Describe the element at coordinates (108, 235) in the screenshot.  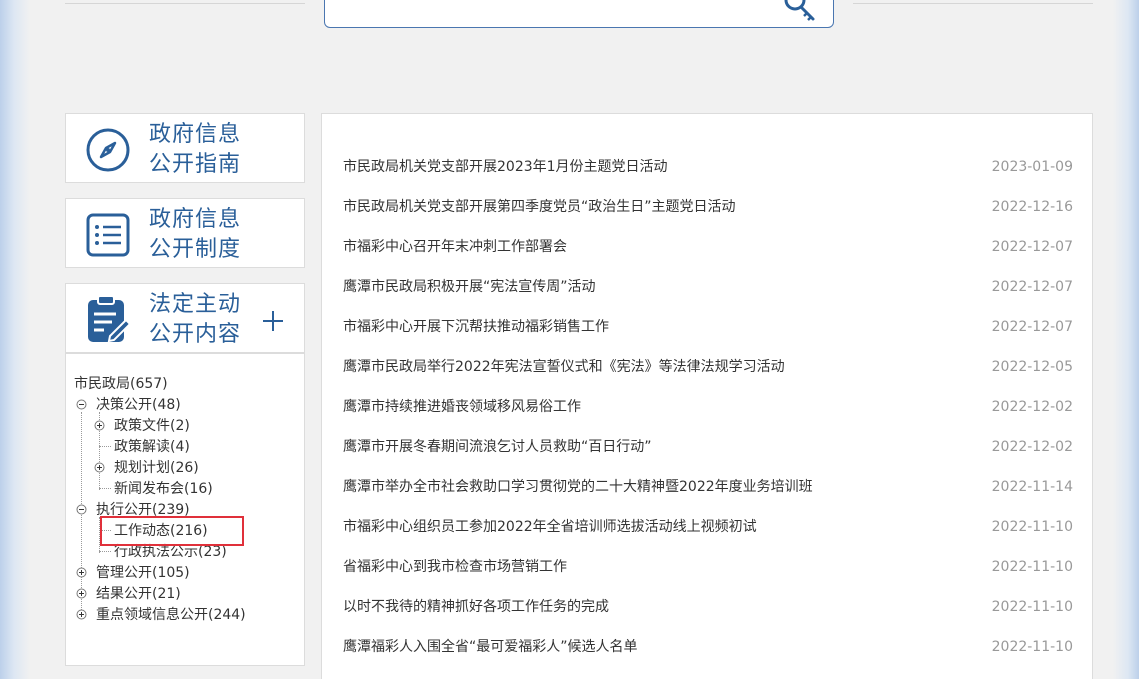
I see `list-icon` at that location.